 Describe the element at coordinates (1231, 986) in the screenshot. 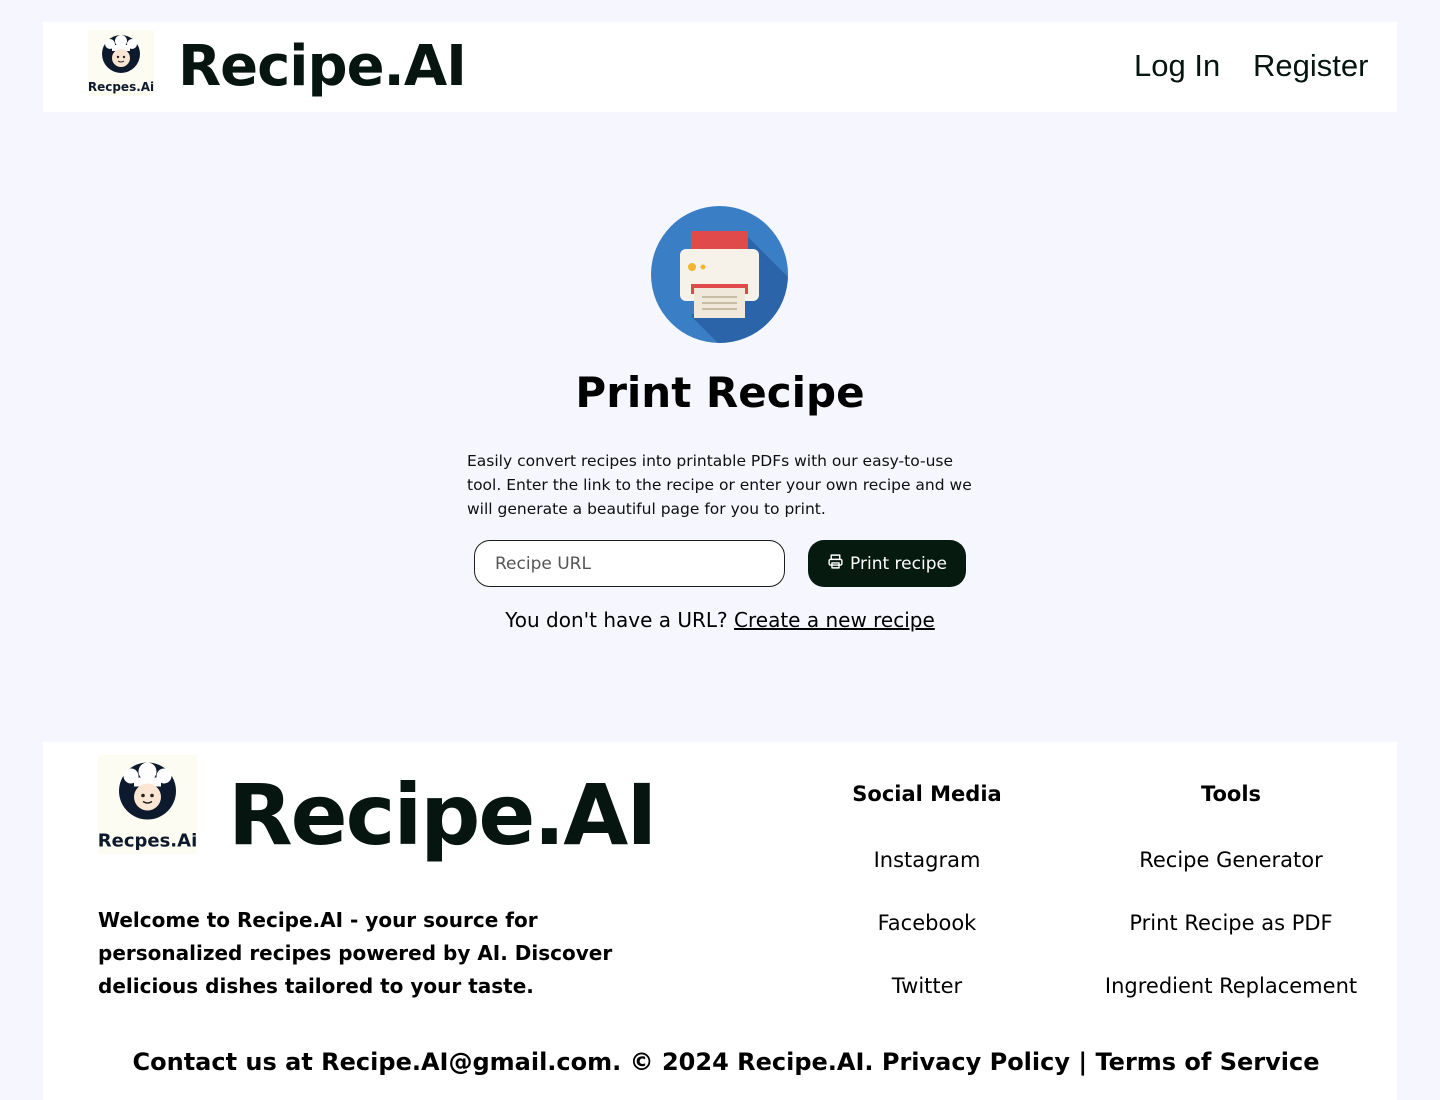

I see `ingredient-replacement-link: Ingredient Replacement` at that location.